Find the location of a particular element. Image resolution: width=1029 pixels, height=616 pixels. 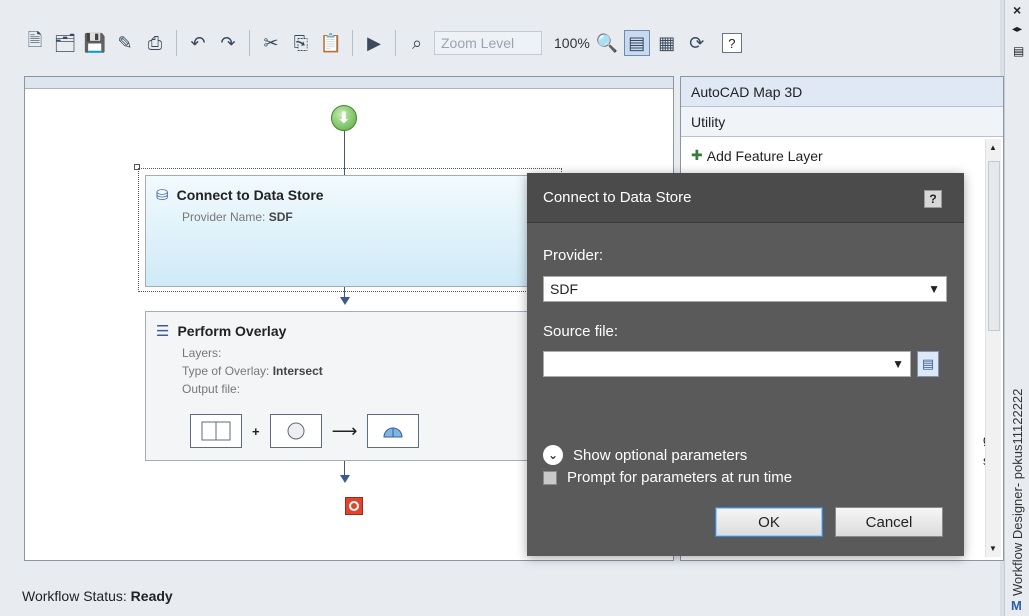

overlay-diagram: + ⟶ is located at coordinates (305, 431).